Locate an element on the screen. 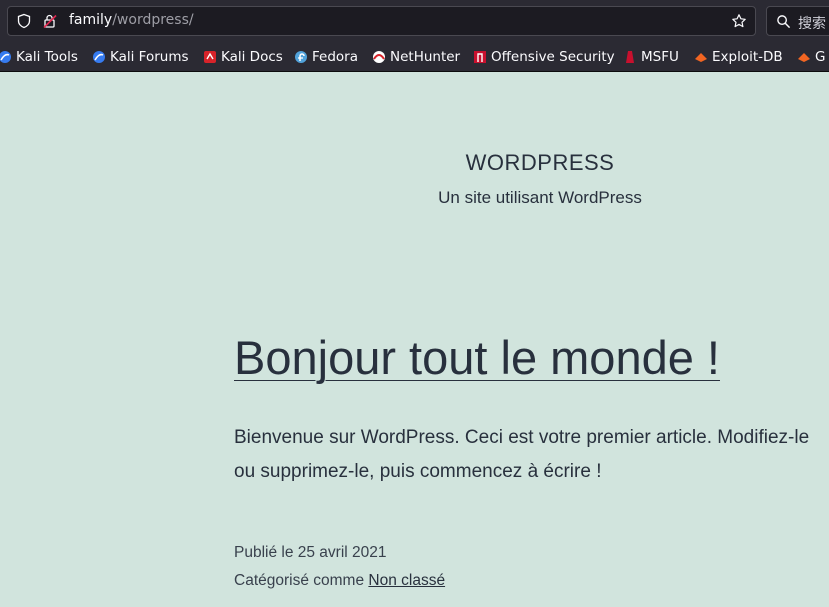  post-published-date: Publié le 25 avril 2021 is located at coordinates (310, 552).